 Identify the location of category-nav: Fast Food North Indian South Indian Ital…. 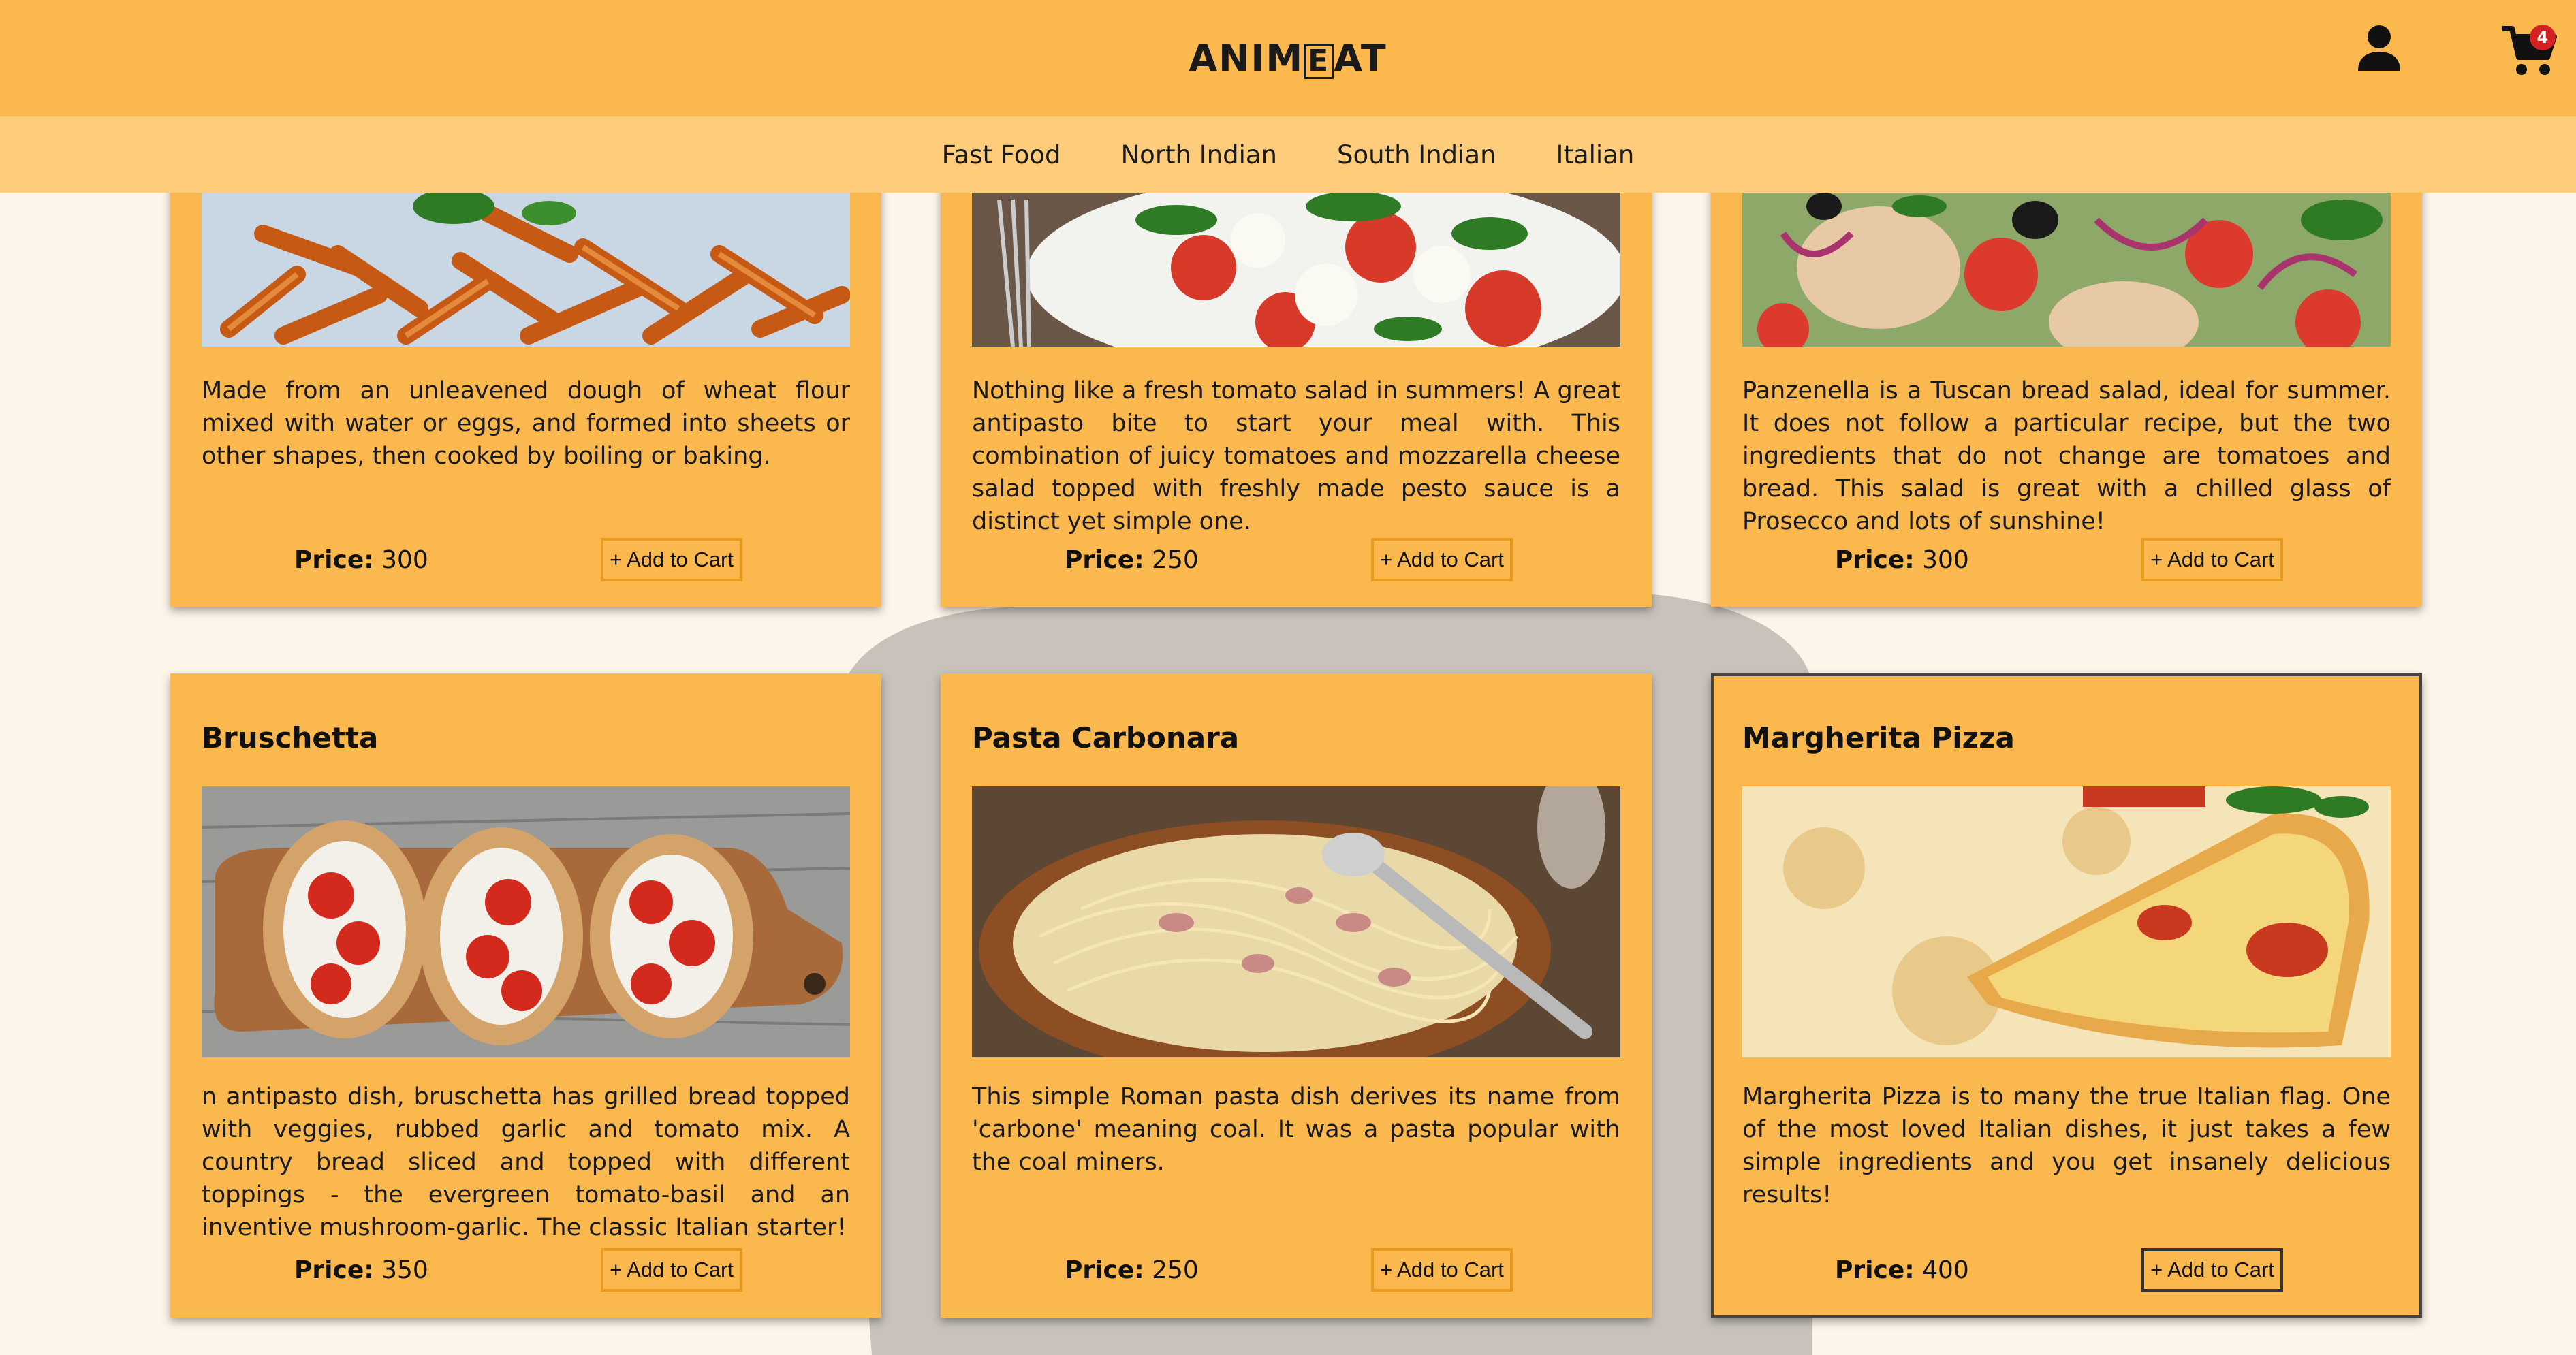
(1288, 155).